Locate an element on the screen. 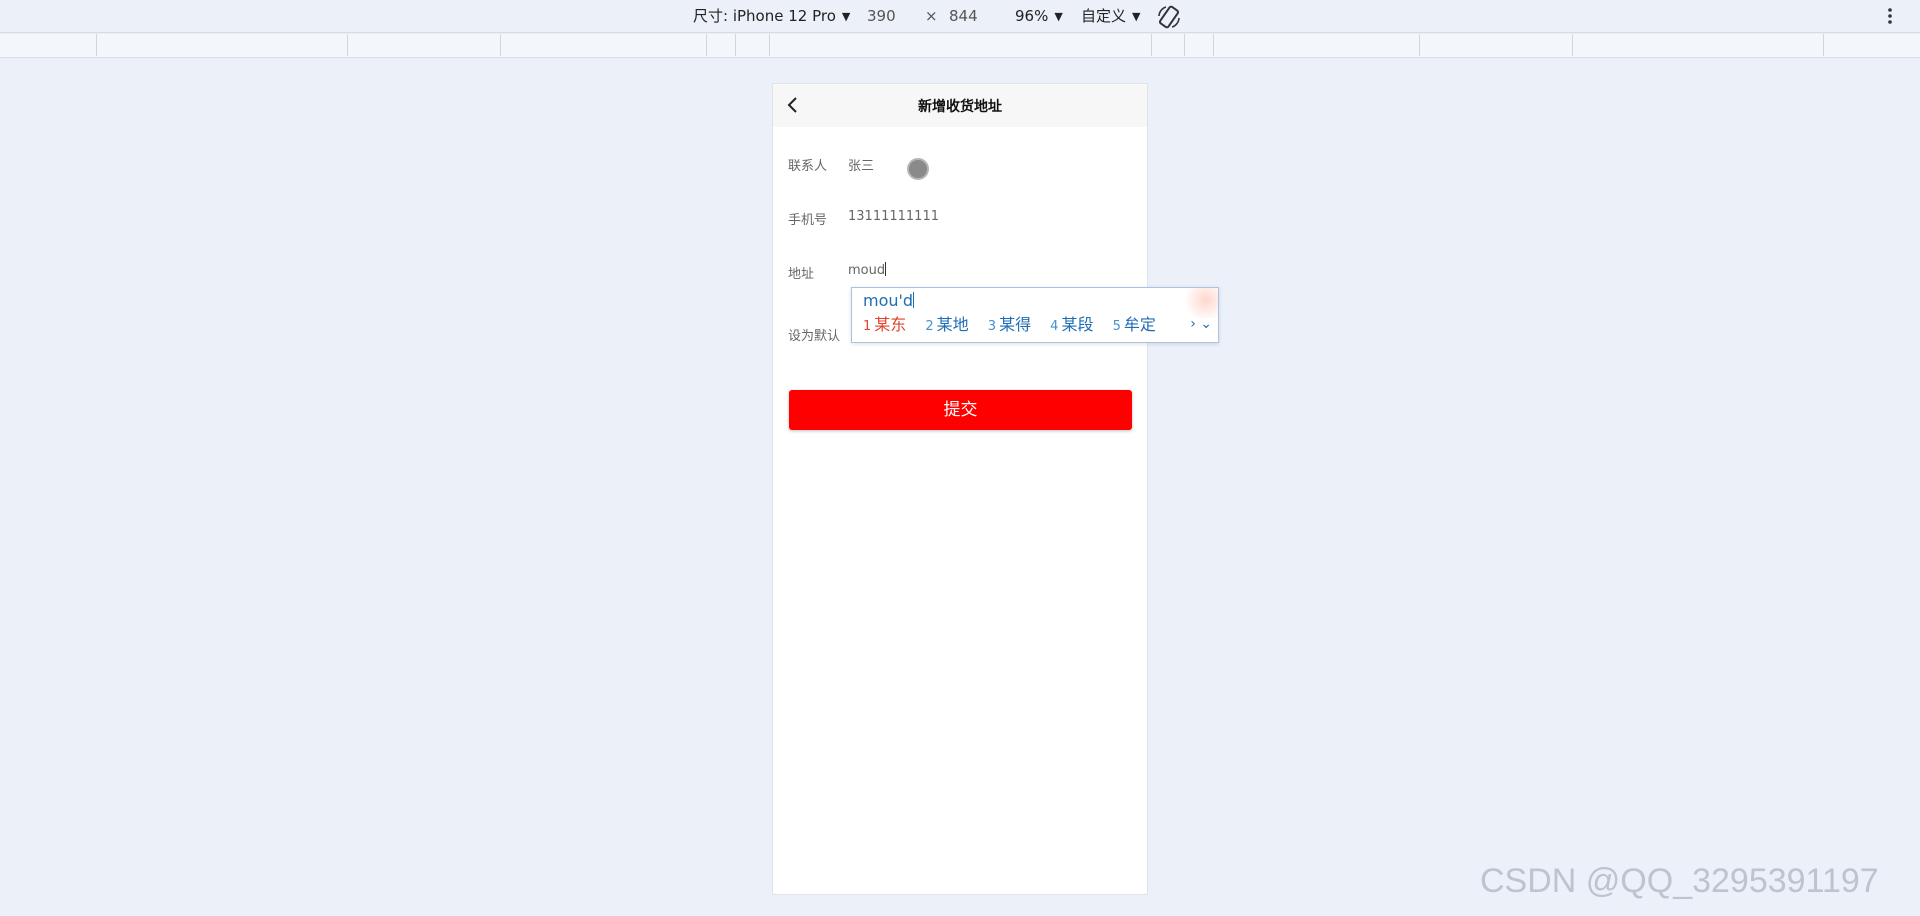 Image resolution: width=1920 pixels, height=916 pixels. throttle-caret-icon: ▼ is located at coordinates (1136, 16).